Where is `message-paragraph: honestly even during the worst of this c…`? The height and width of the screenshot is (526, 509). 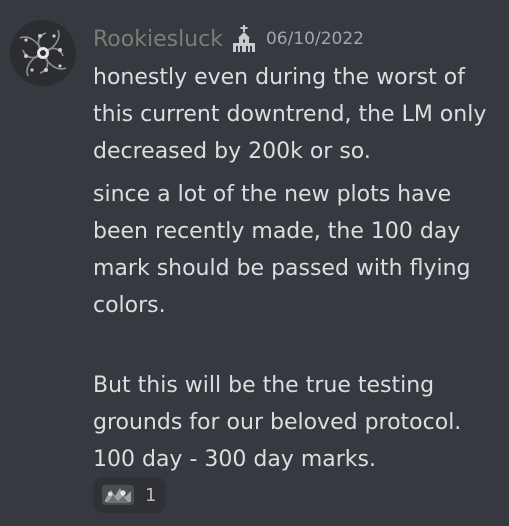
message-paragraph: honestly even during the worst of this c… is located at coordinates (290, 114).